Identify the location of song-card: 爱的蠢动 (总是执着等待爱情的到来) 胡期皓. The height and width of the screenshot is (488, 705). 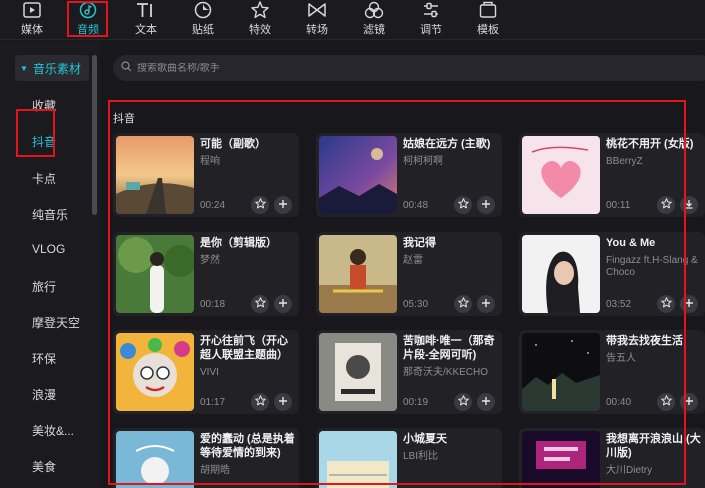
(206, 458).